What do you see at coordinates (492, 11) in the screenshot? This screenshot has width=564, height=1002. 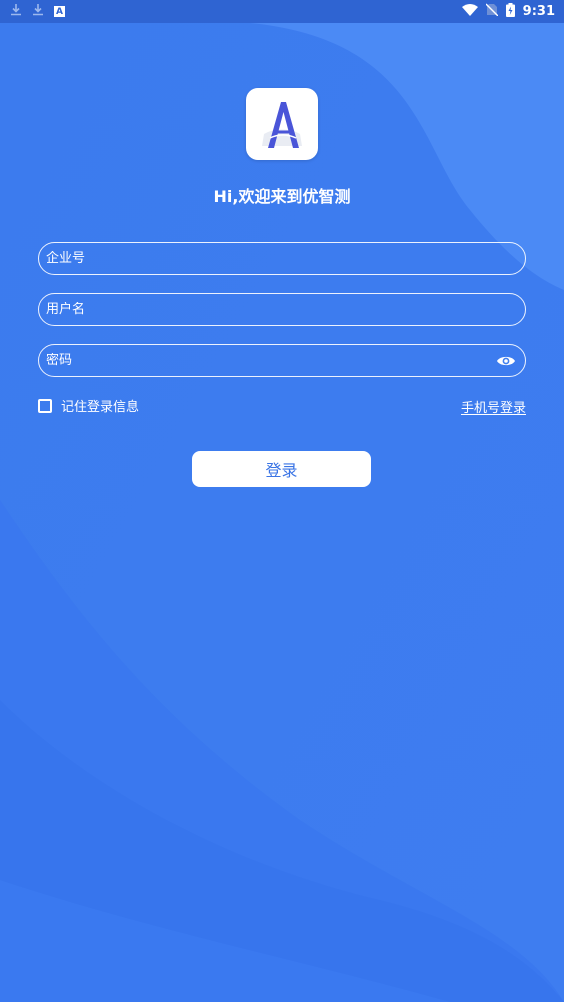 I see `no-sim-icon` at bounding box center [492, 11].